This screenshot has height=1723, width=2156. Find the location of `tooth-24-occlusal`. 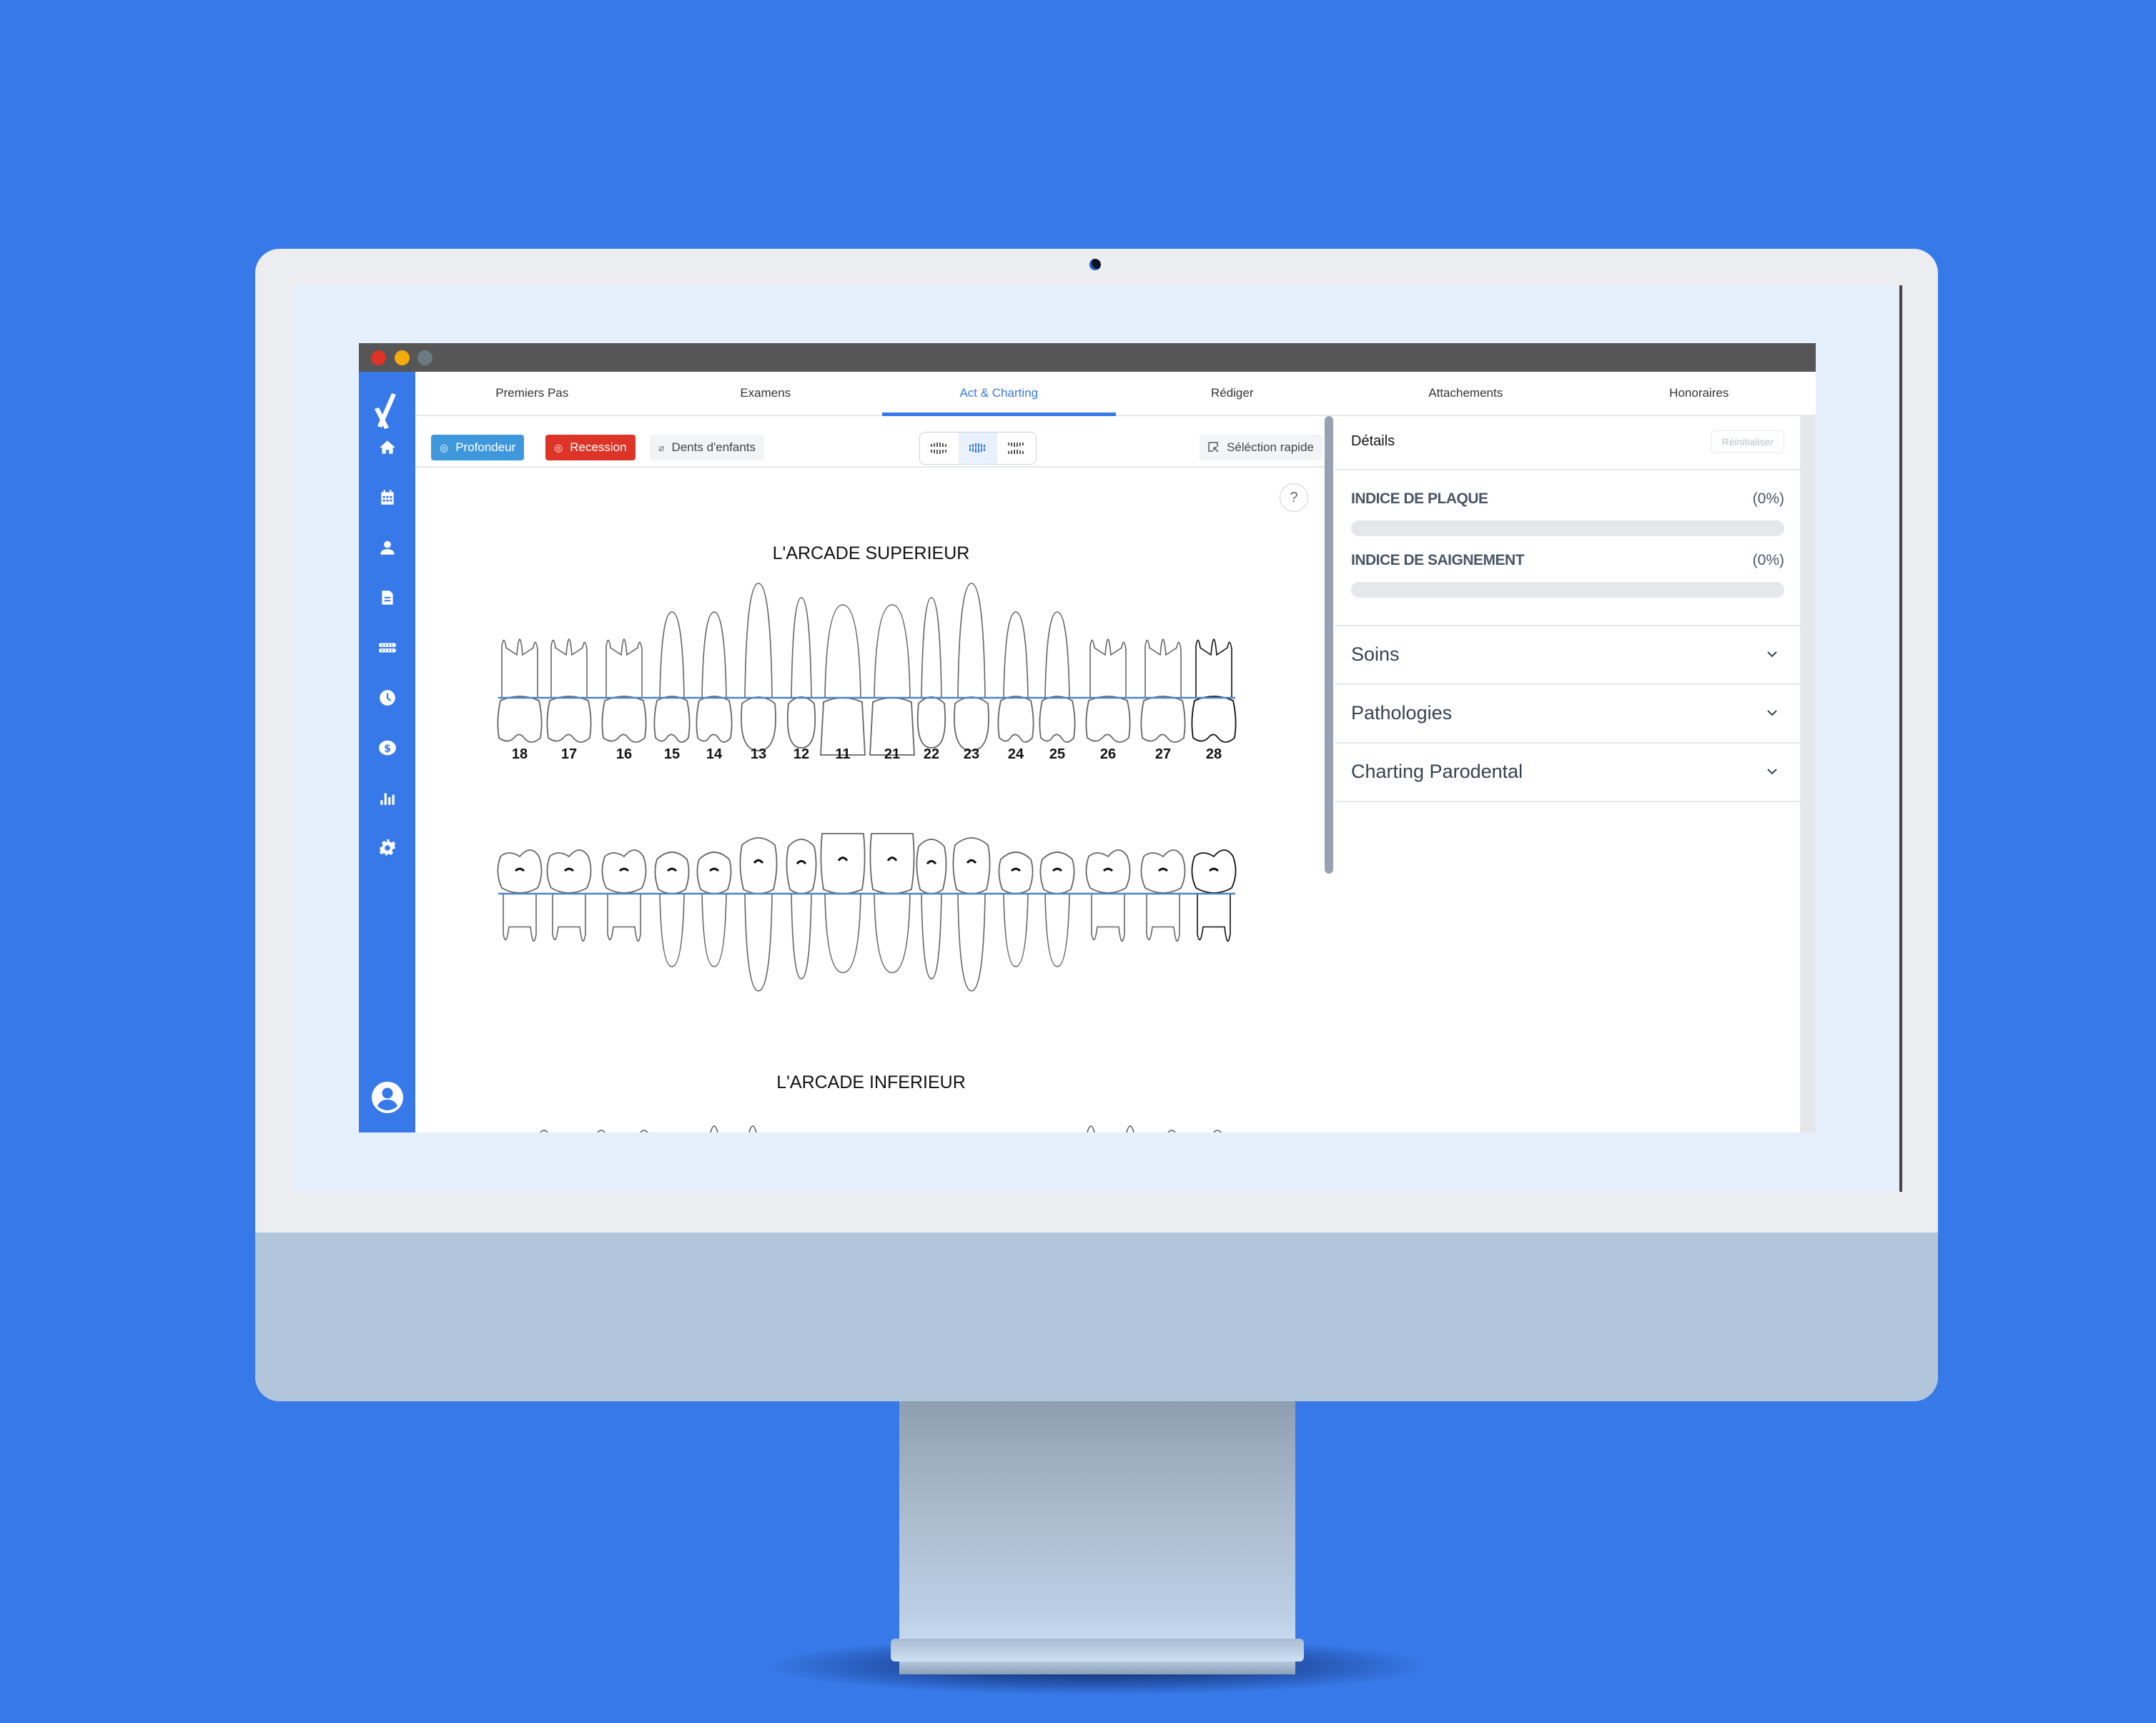

tooth-24-occlusal is located at coordinates (1016, 909).